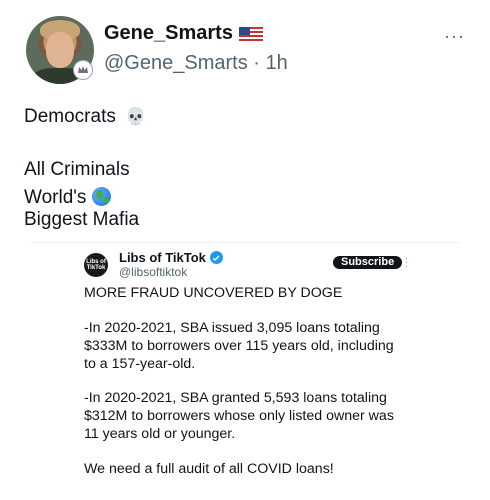  What do you see at coordinates (70, 116) in the screenshot?
I see `post-line-1-text: Democrats` at bounding box center [70, 116].